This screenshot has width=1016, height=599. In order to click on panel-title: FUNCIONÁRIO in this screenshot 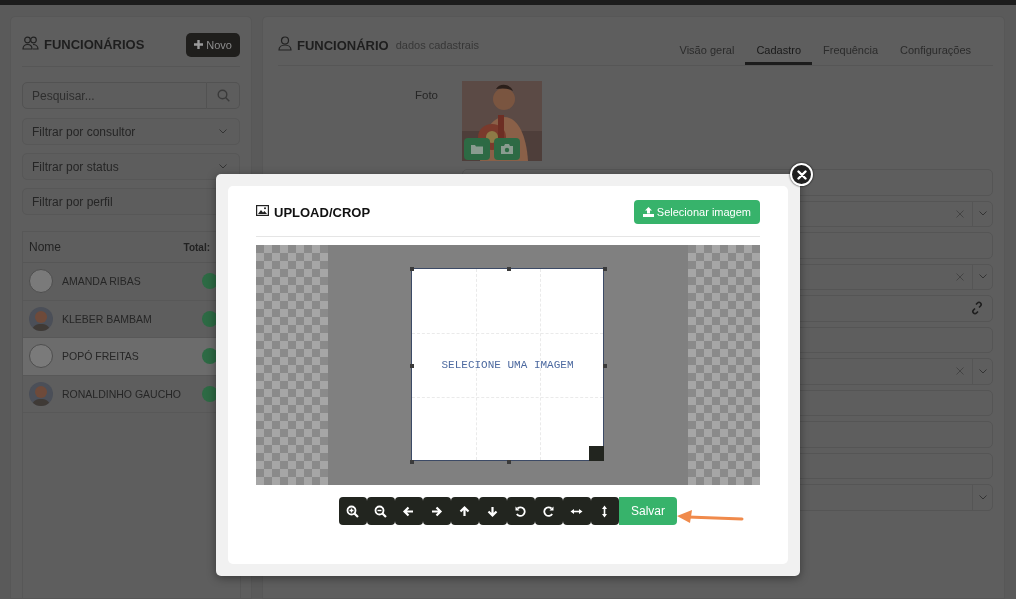, I will do `click(343, 45)`.